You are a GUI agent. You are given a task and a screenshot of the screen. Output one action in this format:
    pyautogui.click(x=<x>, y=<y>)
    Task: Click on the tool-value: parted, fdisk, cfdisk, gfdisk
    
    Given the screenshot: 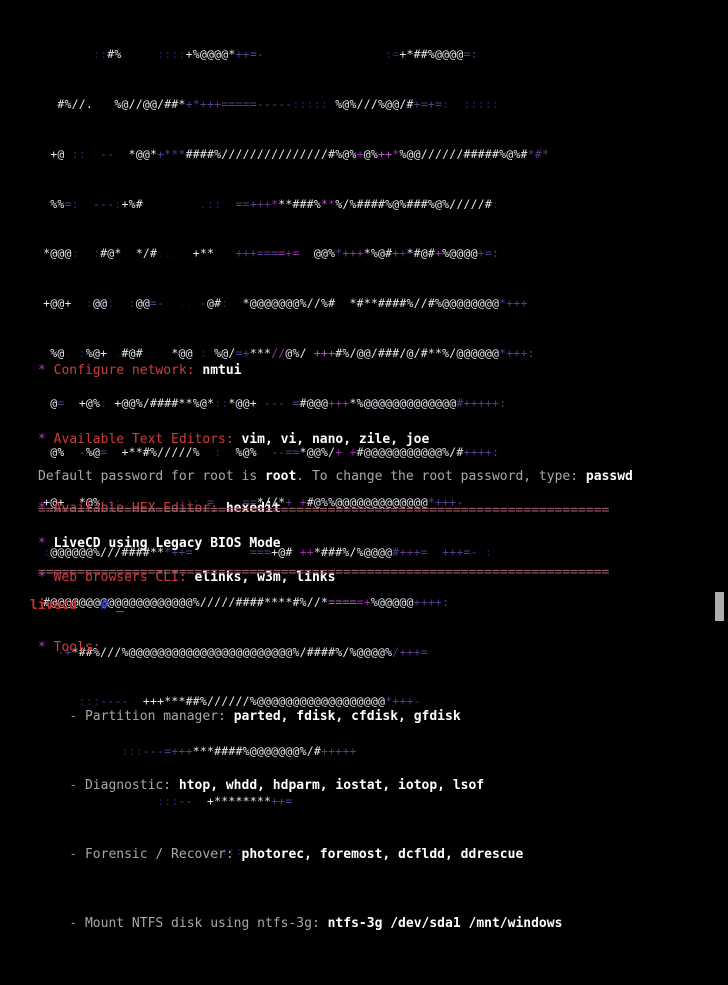 What is the action you would take?
    pyautogui.click(x=347, y=716)
    